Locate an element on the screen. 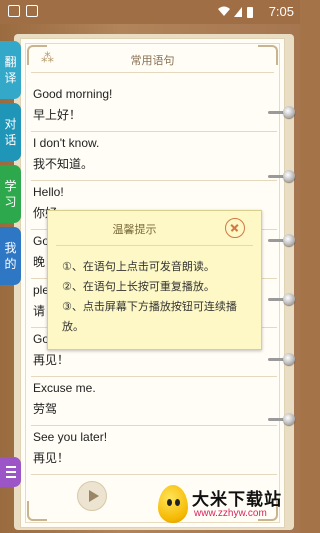 The width and height of the screenshot is (320, 533). tip-line: ②、在语句上长按可重复播放。 is located at coordinates (138, 286).